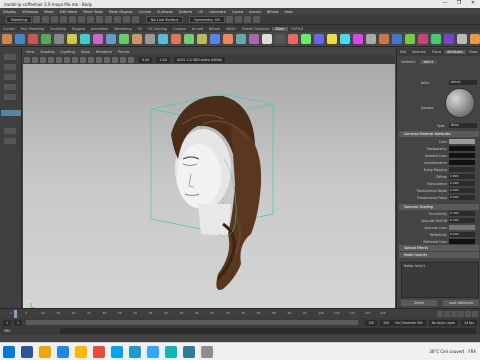 The image size is (480, 360). Describe the element at coordinates (331, 39) in the screenshot. I see `shelf-tool-26-icon` at that location.